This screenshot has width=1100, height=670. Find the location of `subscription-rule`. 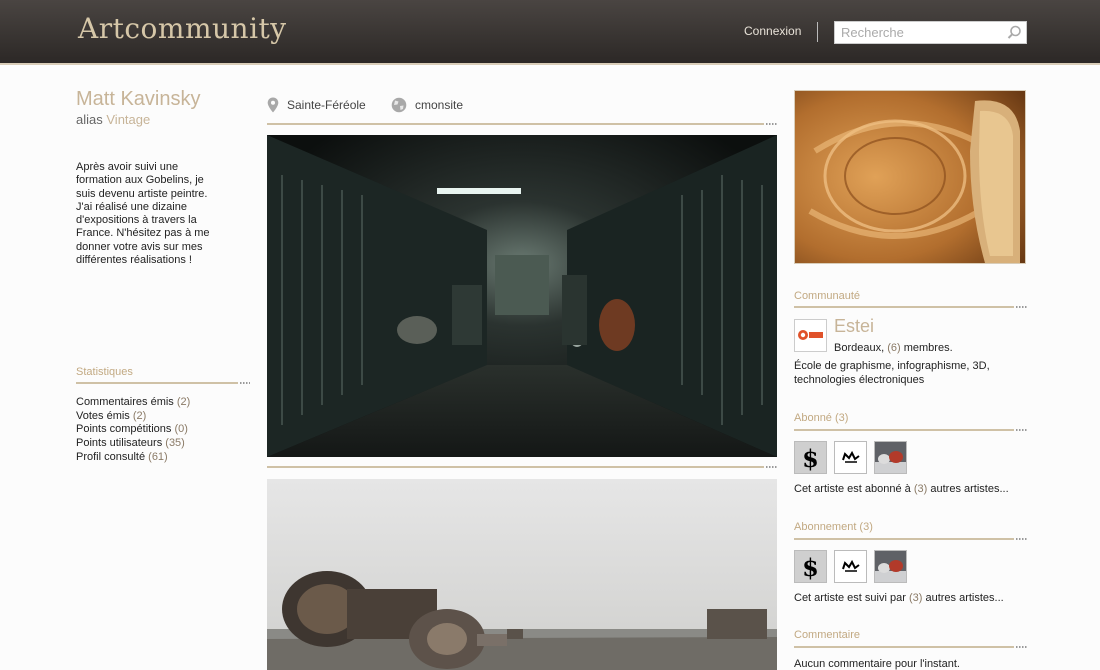

subscription-rule is located at coordinates (904, 539).